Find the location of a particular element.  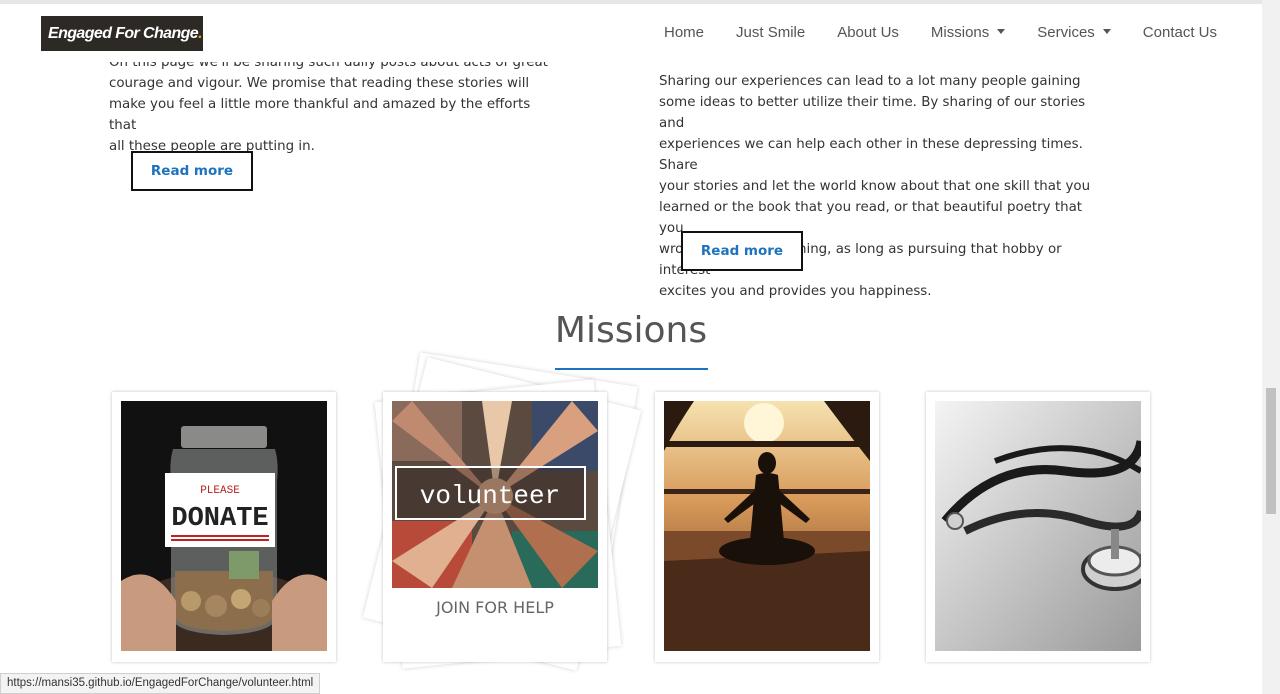

nav-item-just-smile: Just Smile is located at coordinates (770, 33).